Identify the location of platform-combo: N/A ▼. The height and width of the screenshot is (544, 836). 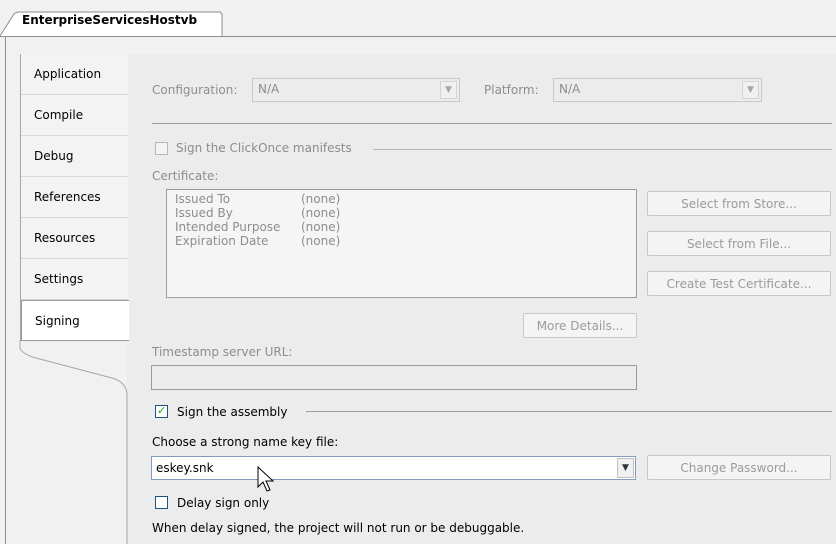
(657, 90).